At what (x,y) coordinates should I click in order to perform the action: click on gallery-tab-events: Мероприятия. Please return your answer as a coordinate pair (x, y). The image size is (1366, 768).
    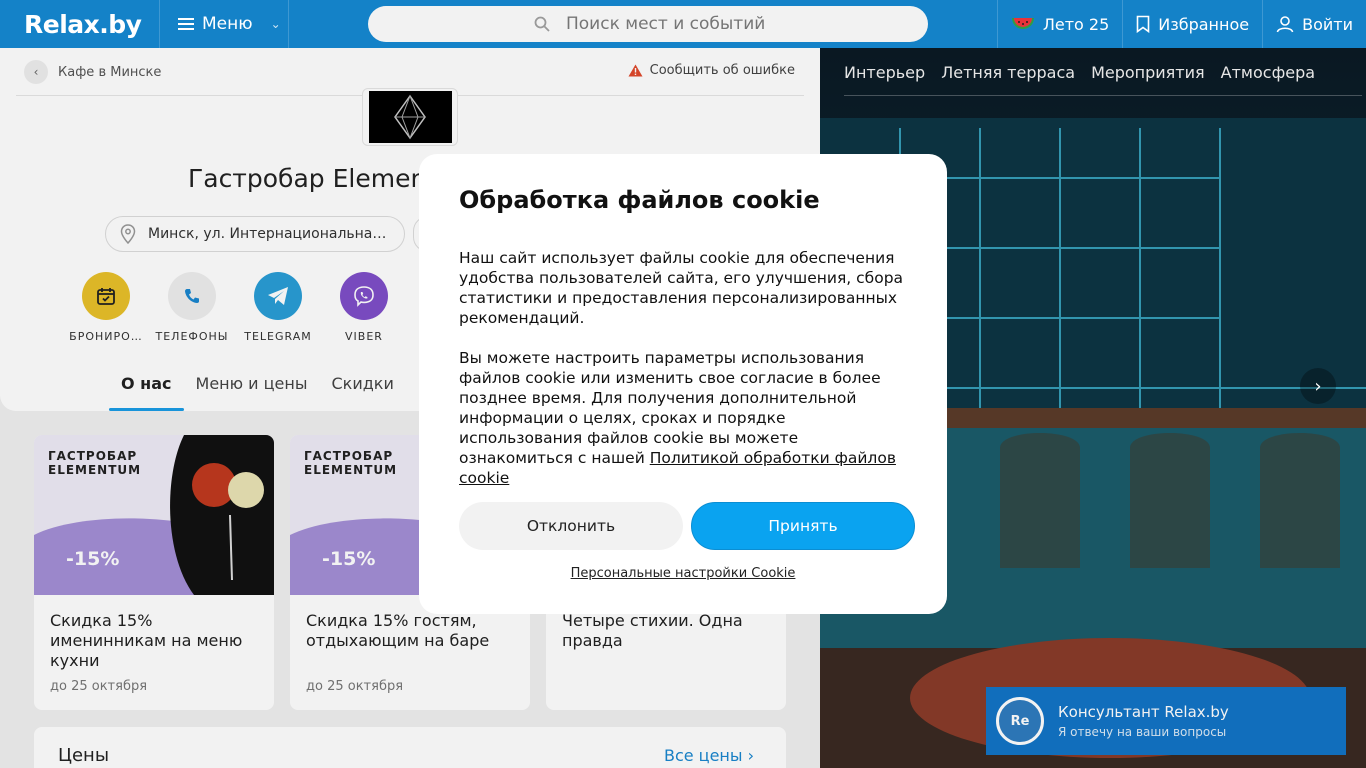
    Looking at the image, I should click on (1148, 72).